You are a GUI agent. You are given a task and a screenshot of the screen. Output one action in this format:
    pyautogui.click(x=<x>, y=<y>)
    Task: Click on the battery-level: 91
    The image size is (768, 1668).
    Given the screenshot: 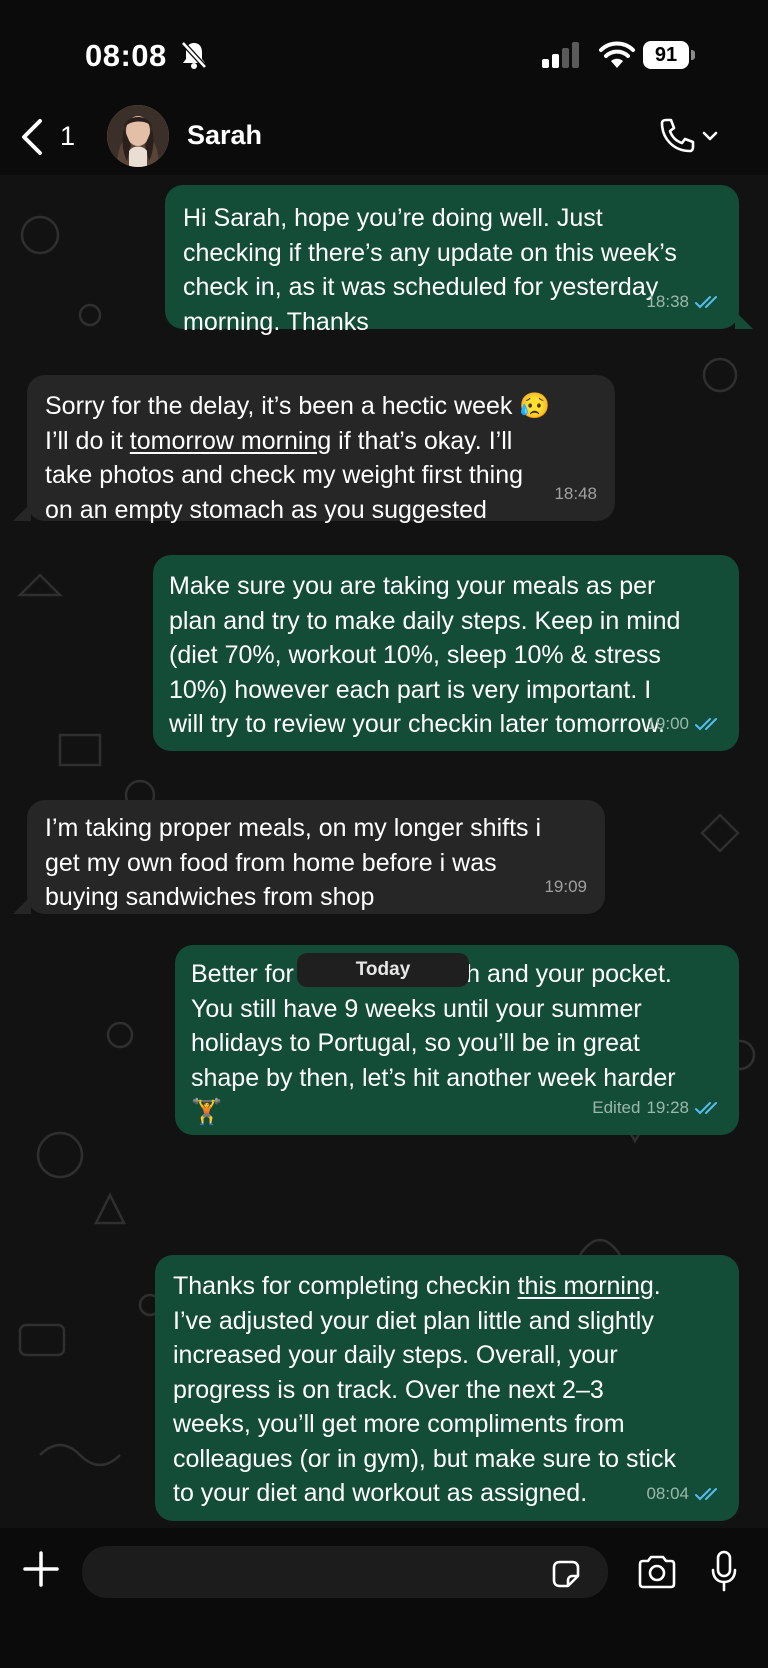 What is the action you would take?
    pyautogui.click(x=666, y=55)
    